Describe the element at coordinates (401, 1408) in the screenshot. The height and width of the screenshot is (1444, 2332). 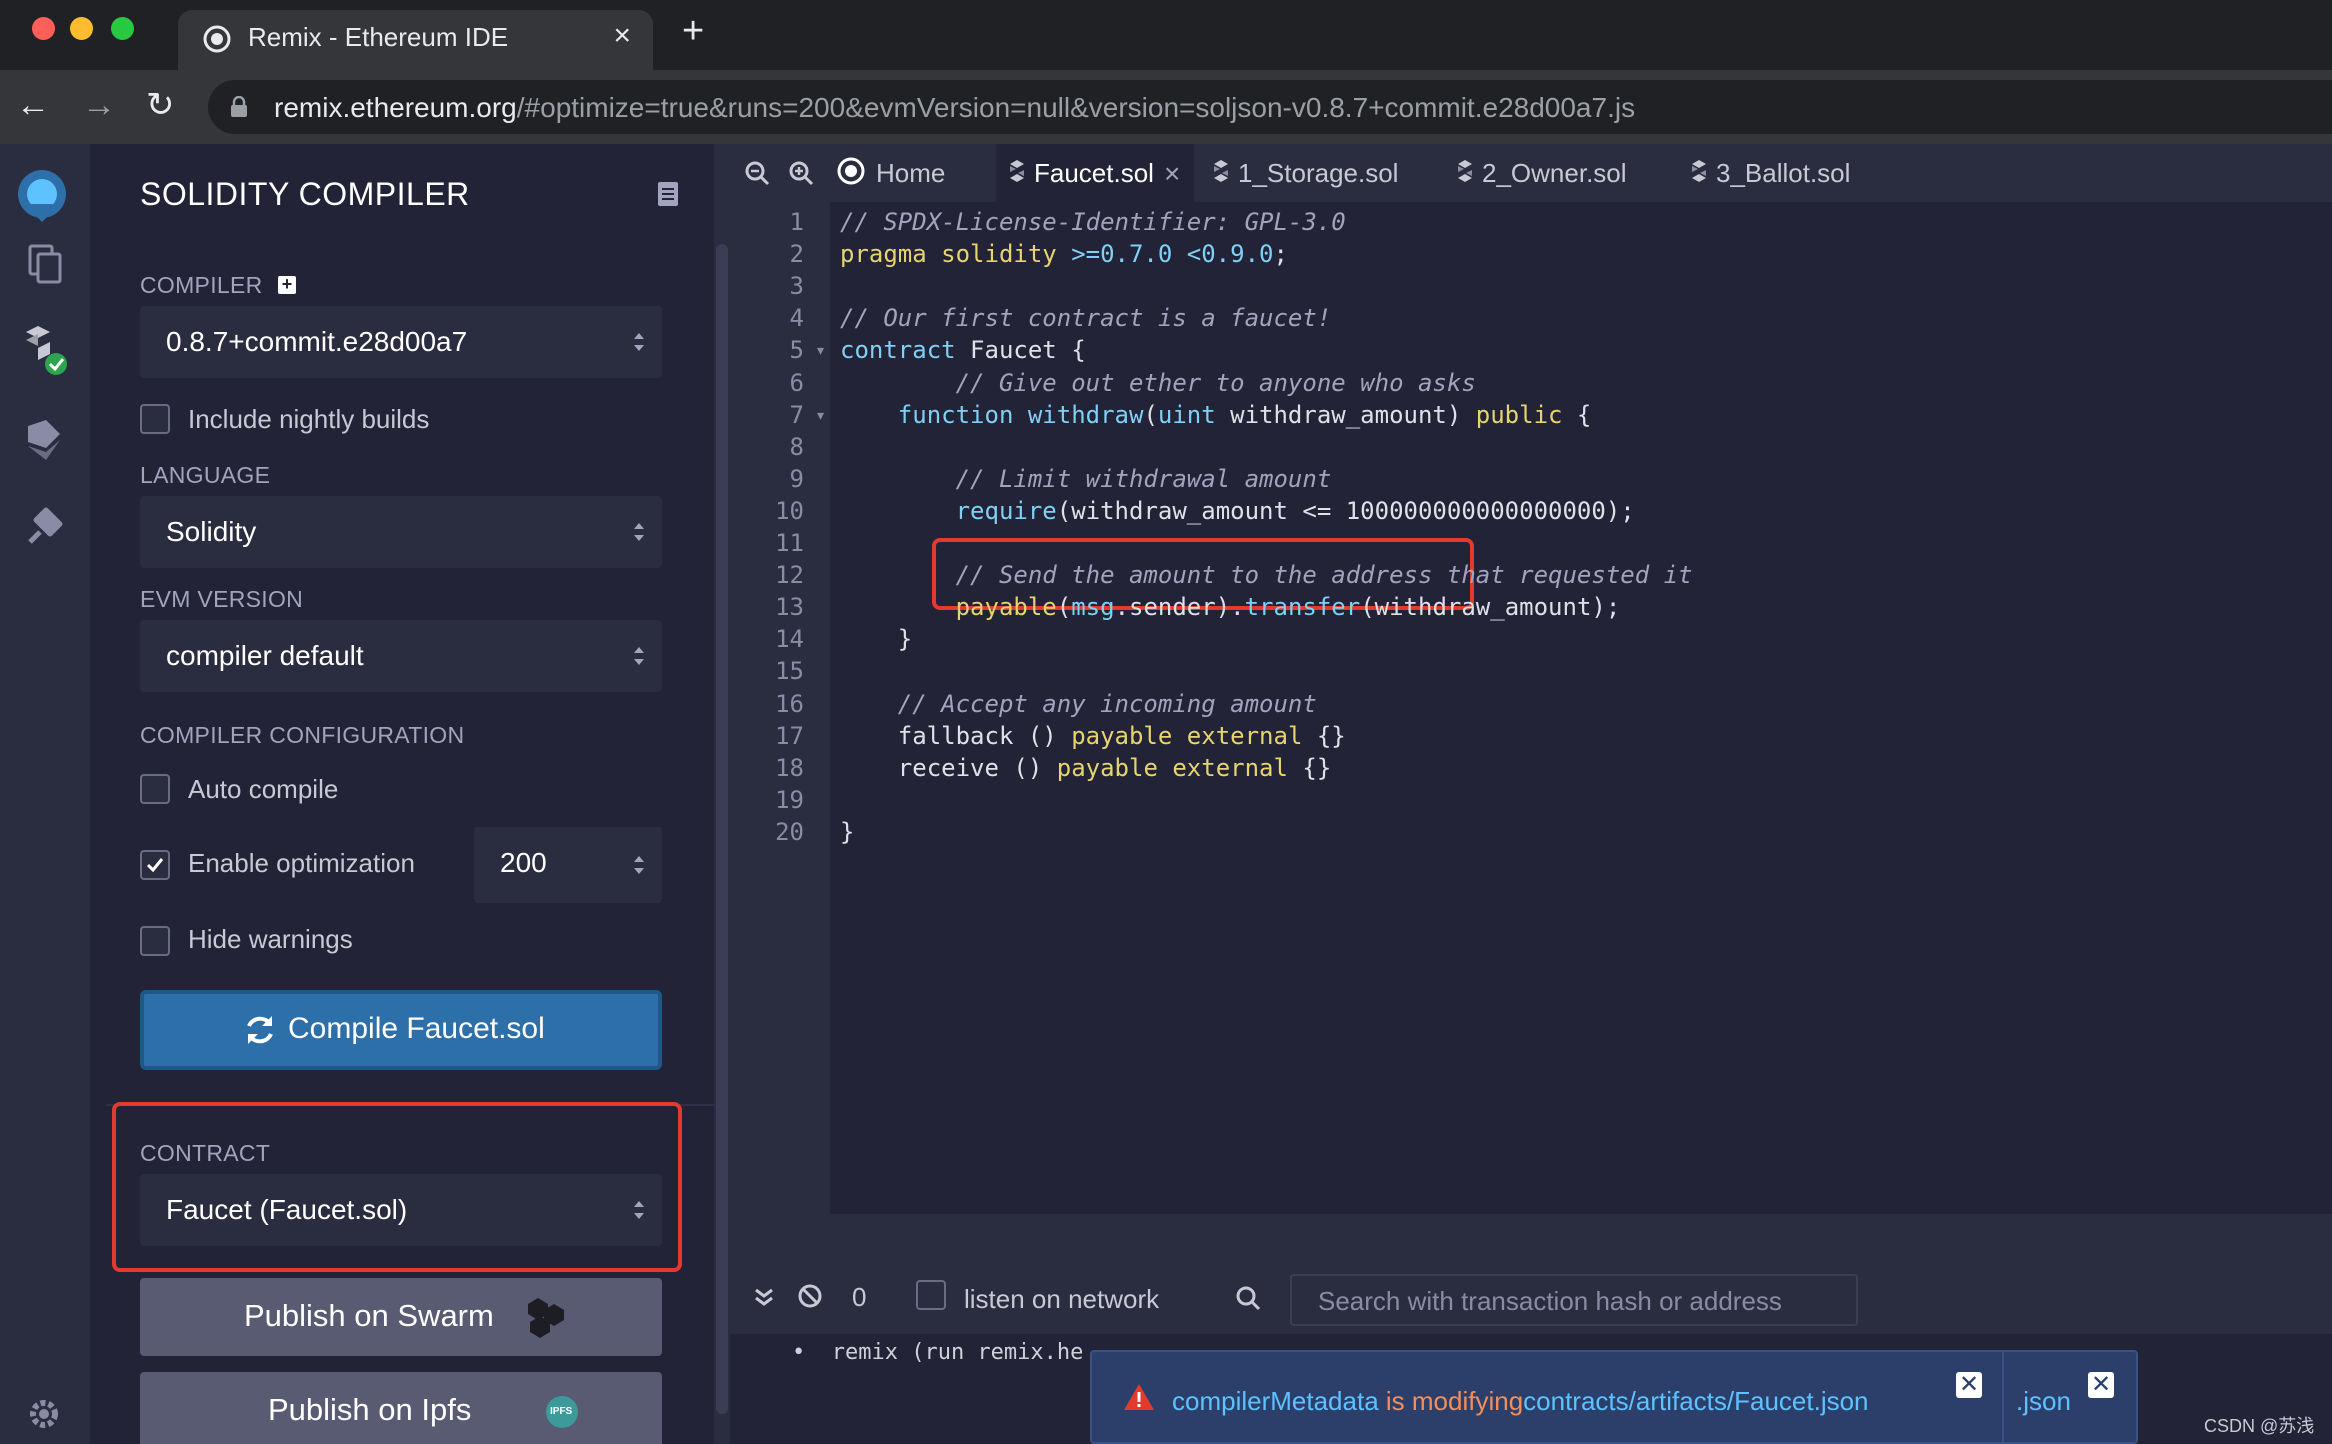
I see `publish-ipfs-button: Publish on Ipfs IPFS` at that location.